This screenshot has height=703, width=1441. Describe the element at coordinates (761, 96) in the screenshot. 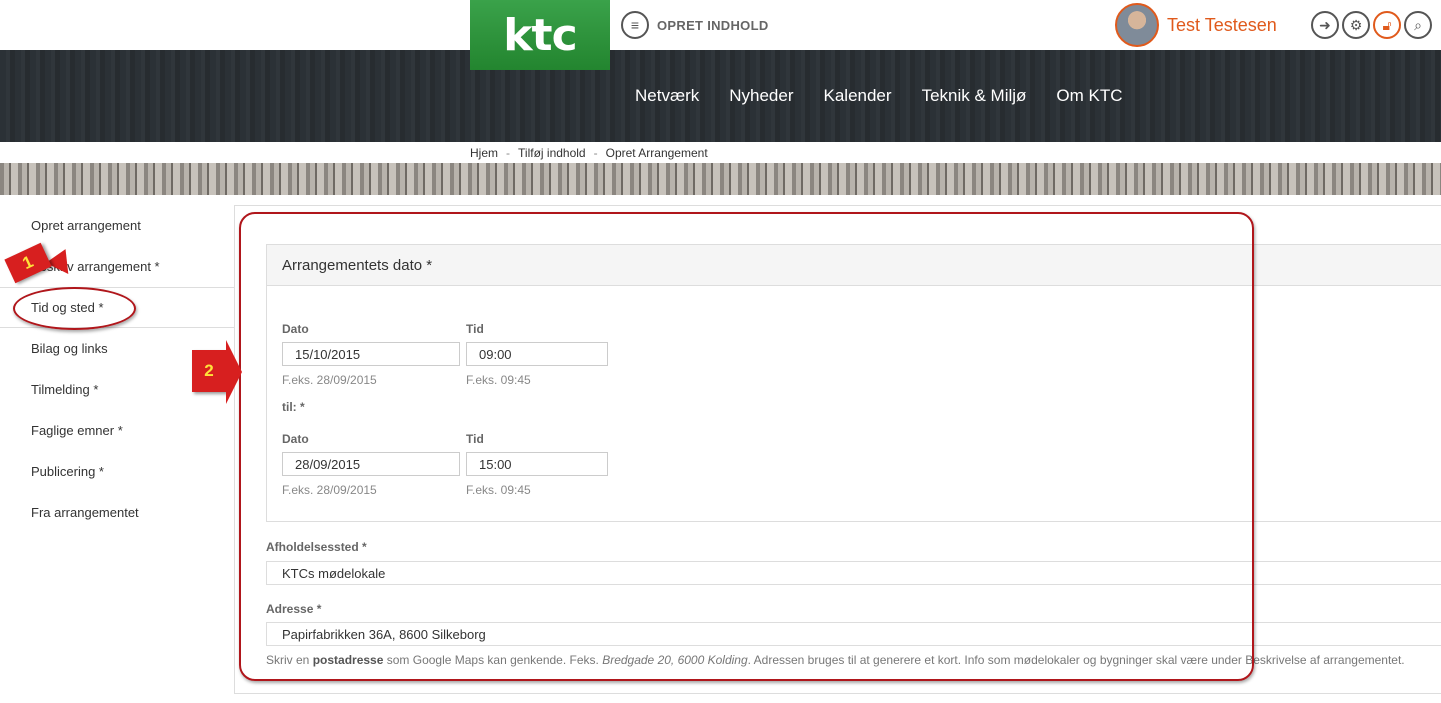

I see `nav-item-nyheder: Nyheder` at that location.